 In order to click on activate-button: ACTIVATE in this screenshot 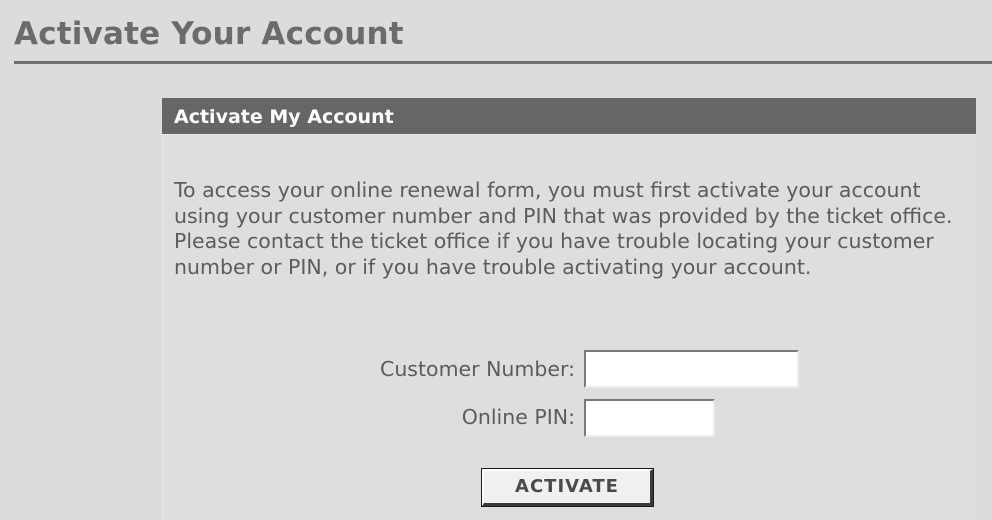, I will do `click(567, 487)`.